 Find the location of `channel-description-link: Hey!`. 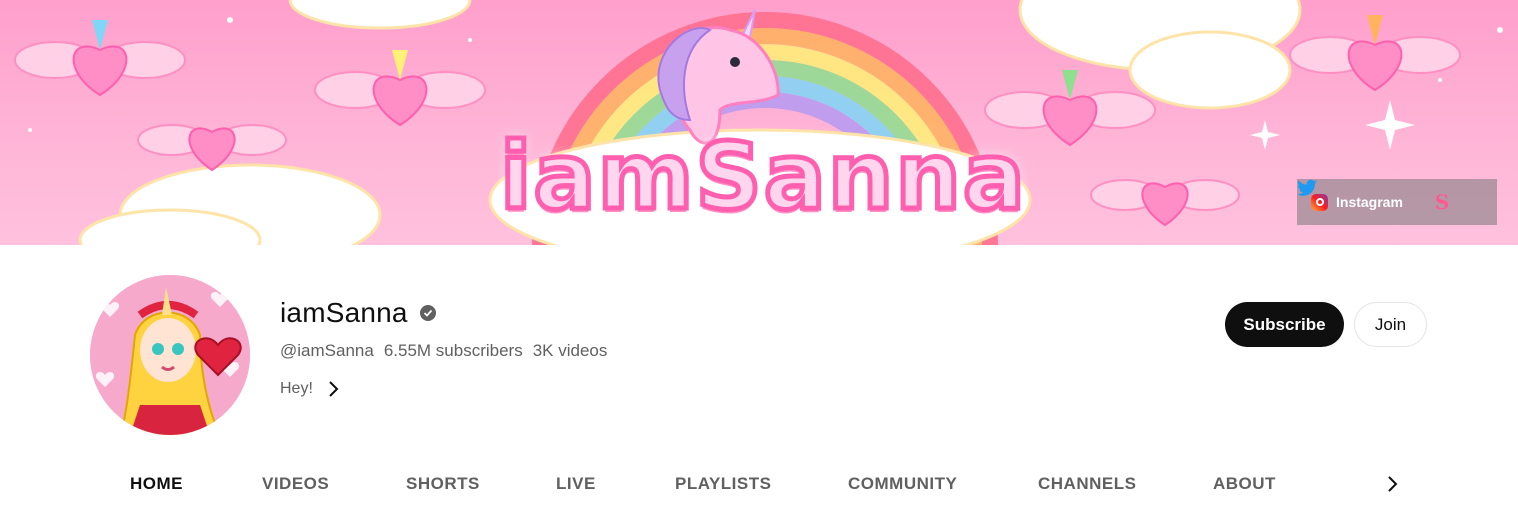

channel-description-link: Hey! is located at coordinates (309, 389).